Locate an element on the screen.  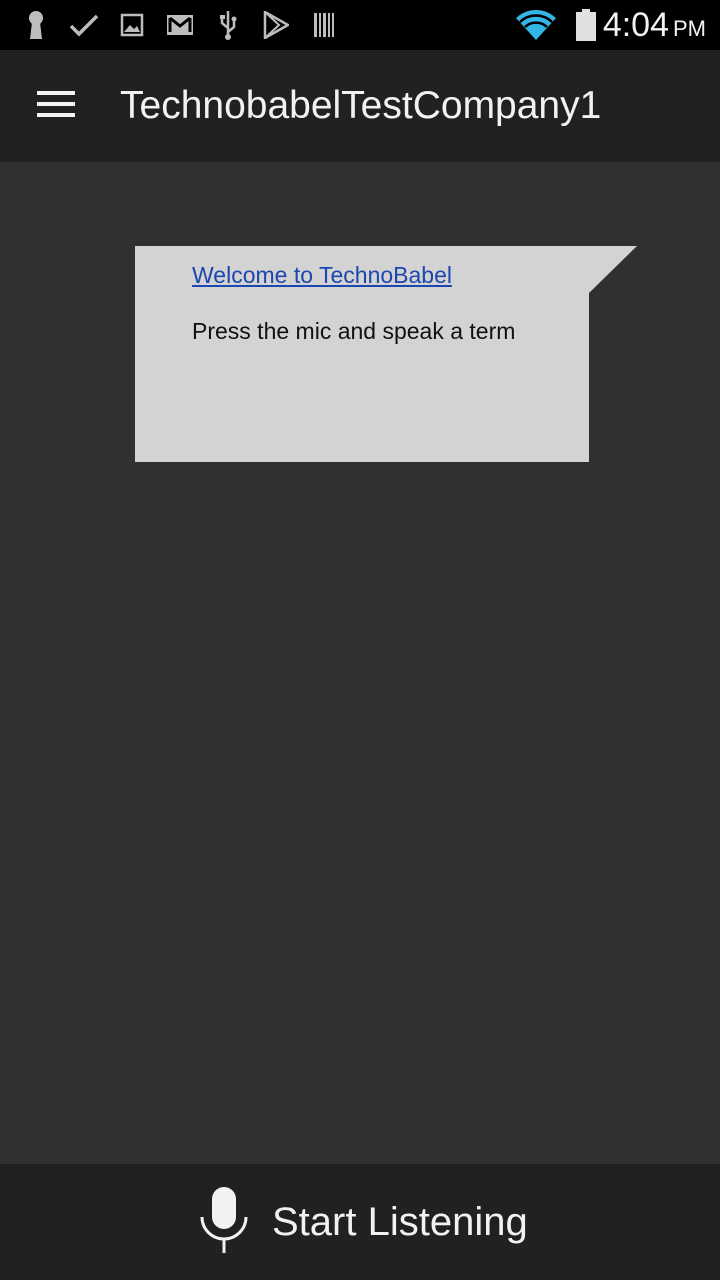
status-bar: 4:04 PM is located at coordinates (360, 25).